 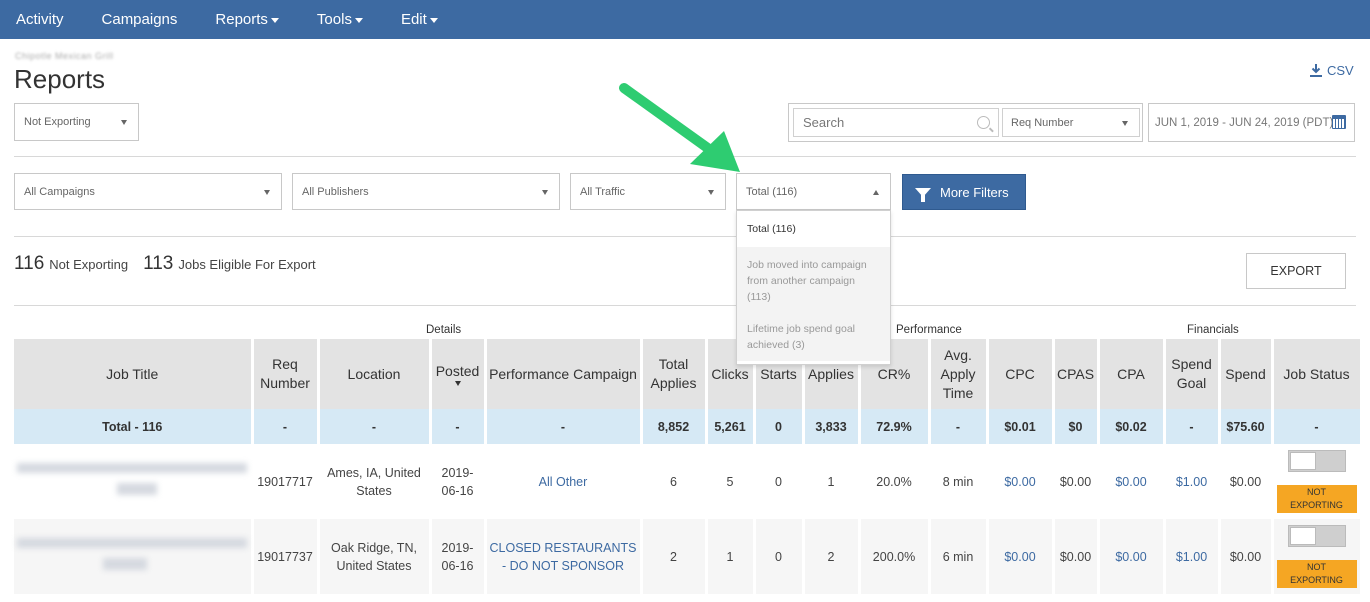 I want to click on more-filters-button: More Filters, so click(x=964, y=192).